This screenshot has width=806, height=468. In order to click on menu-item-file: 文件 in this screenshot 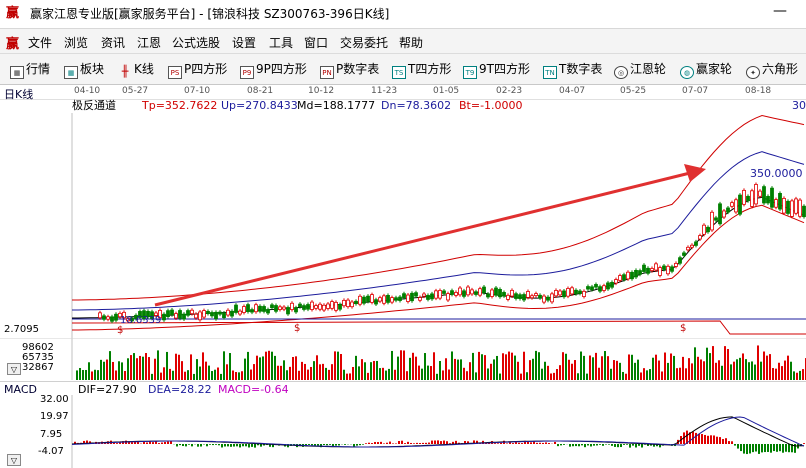, I will do `click(40, 42)`.